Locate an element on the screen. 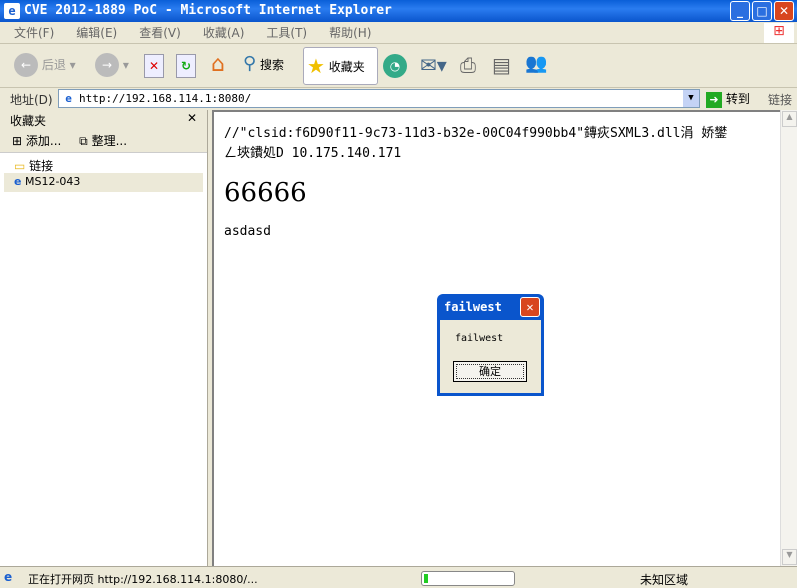  ie-page-icon: e is located at coordinates (18, 181).